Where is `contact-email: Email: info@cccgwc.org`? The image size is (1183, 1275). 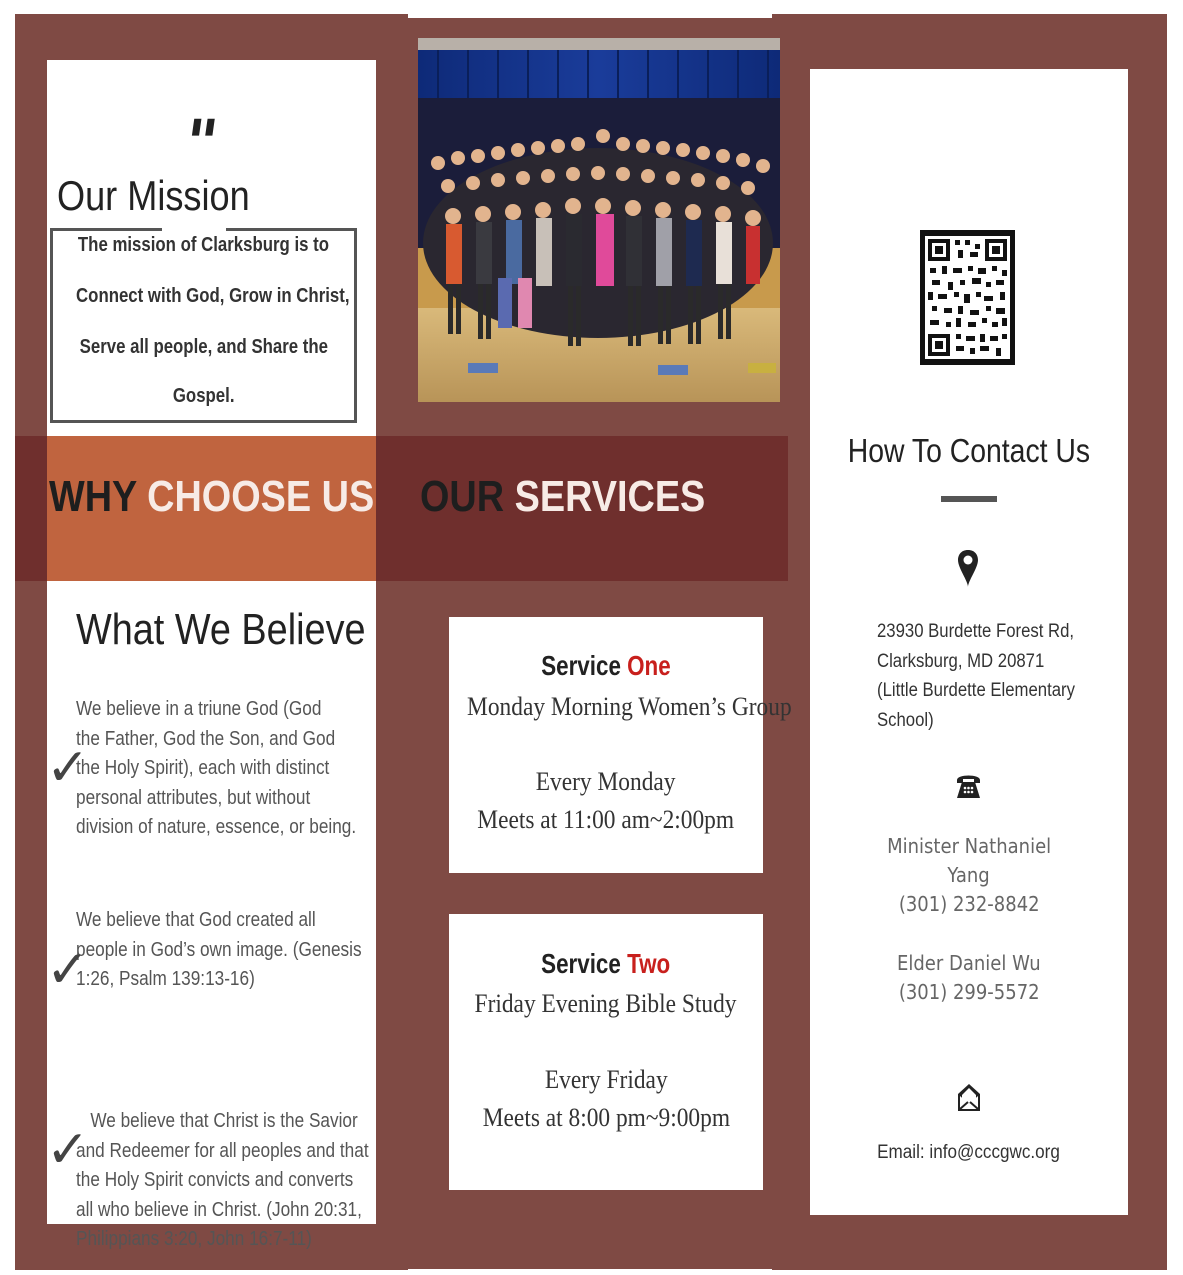
contact-email: Email: info@cccgwc.org is located at coordinates (969, 1152).